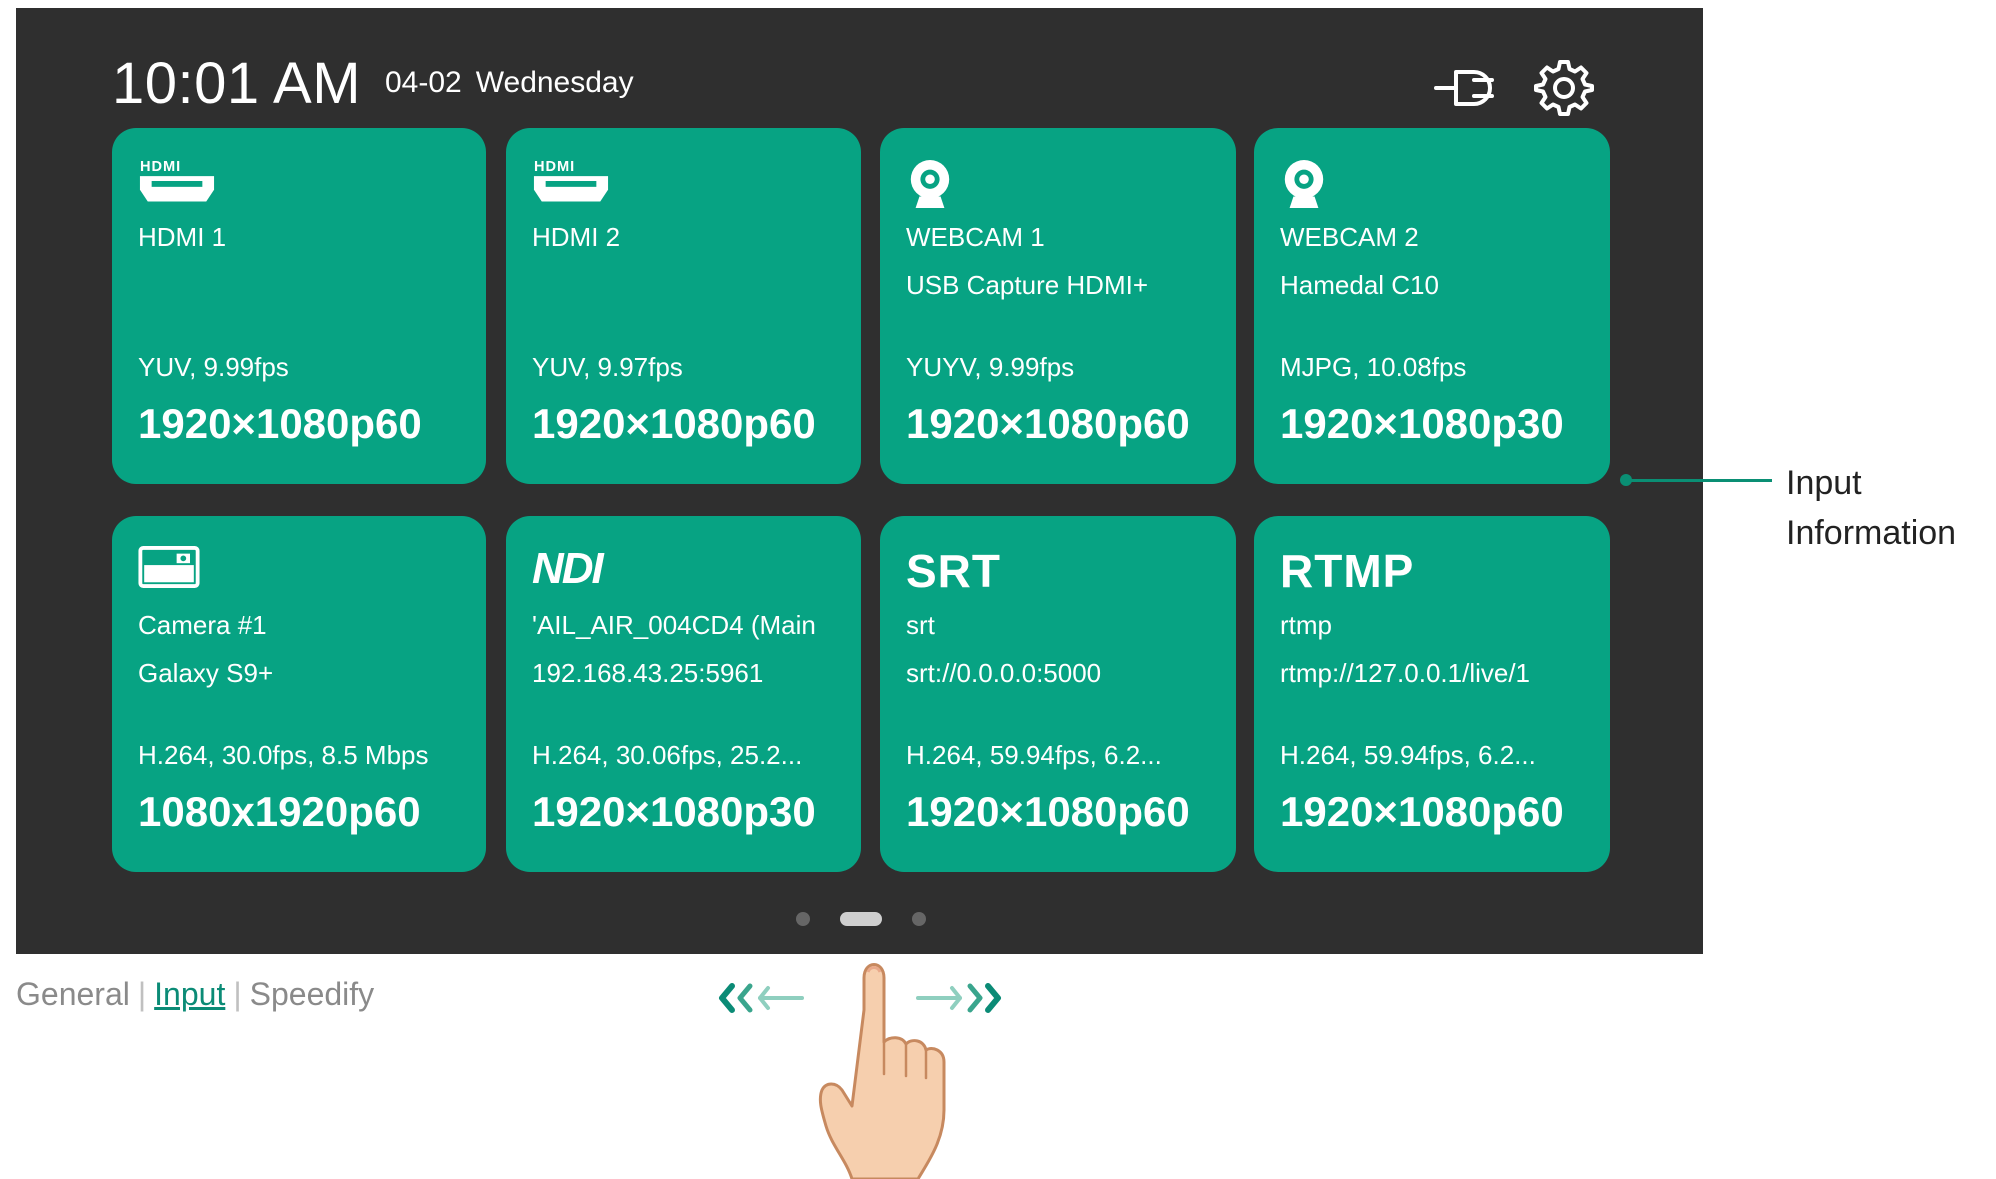 The image size is (1996, 1179). I want to click on breadcrumb-speedify: Speedify, so click(312, 994).